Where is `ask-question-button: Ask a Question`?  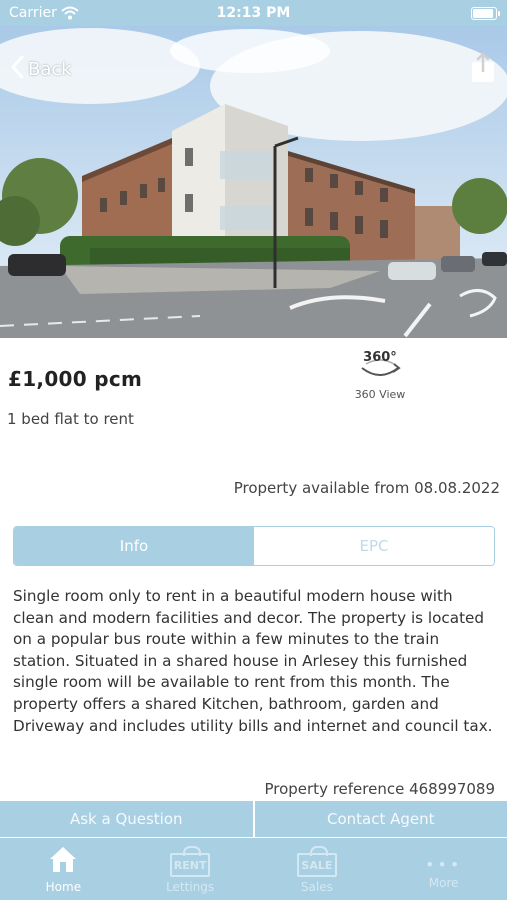
ask-question-button: Ask a Question is located at coordinates (126, 819).